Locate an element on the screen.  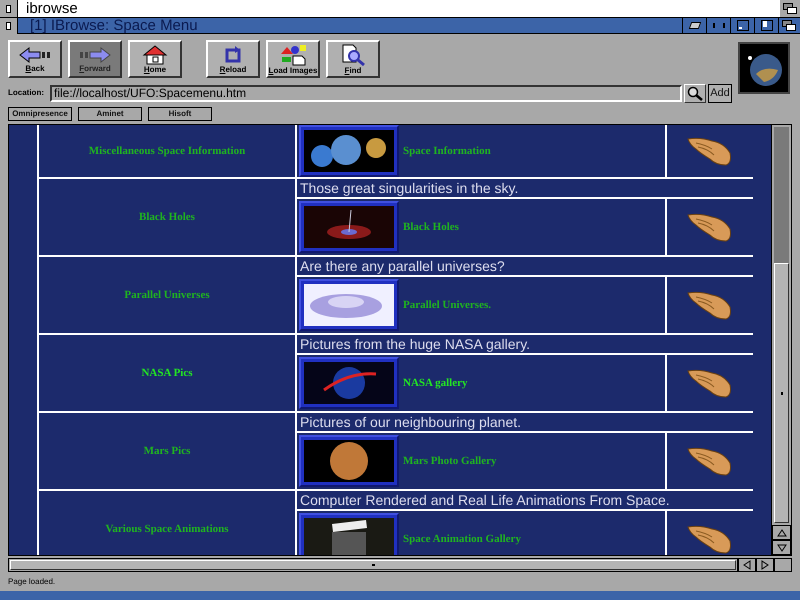
gallery-link: Mars Photo Gallery is located at coordinates (449, 461).